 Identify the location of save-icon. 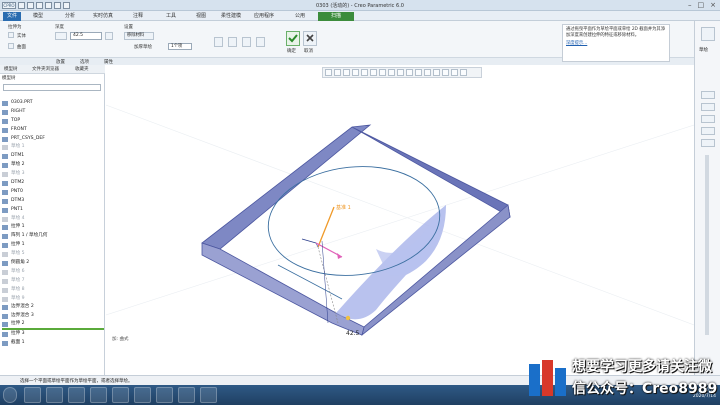
(39, 5).